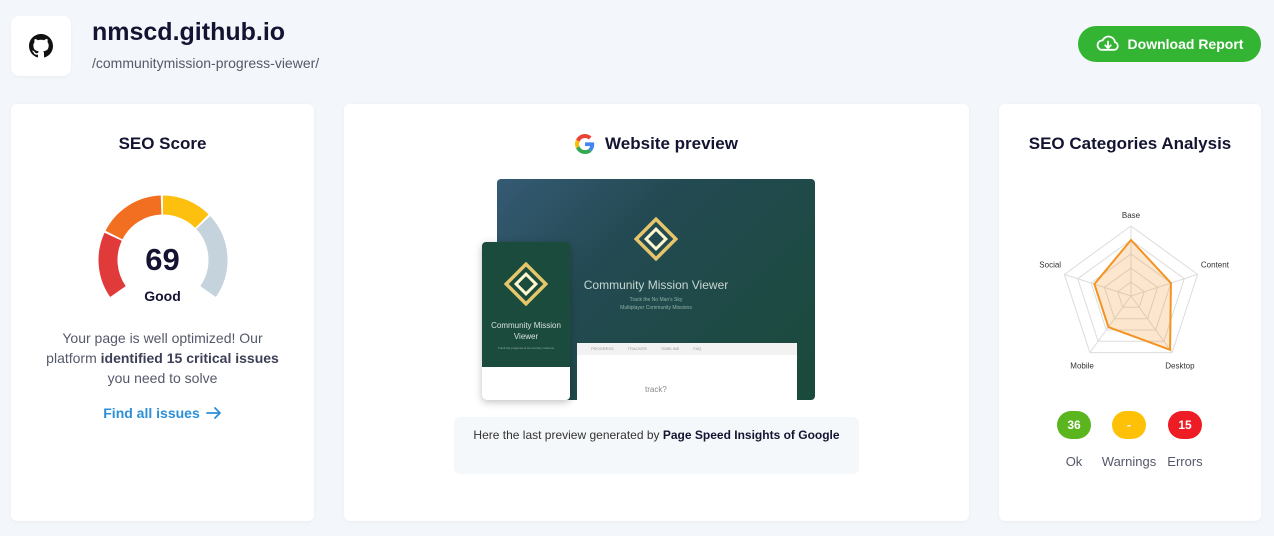  What do you see at coordinates (1107, 43) in the screenshot?
I see `cloud-download-icon` at bounding box center [1107, 43].